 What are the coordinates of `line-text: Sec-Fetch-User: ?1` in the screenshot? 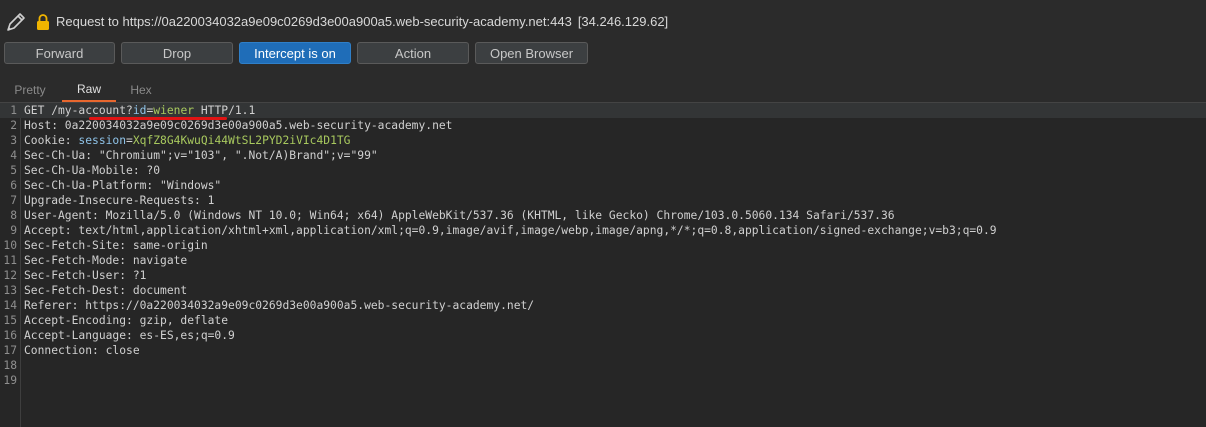 It's located at (85, 275).